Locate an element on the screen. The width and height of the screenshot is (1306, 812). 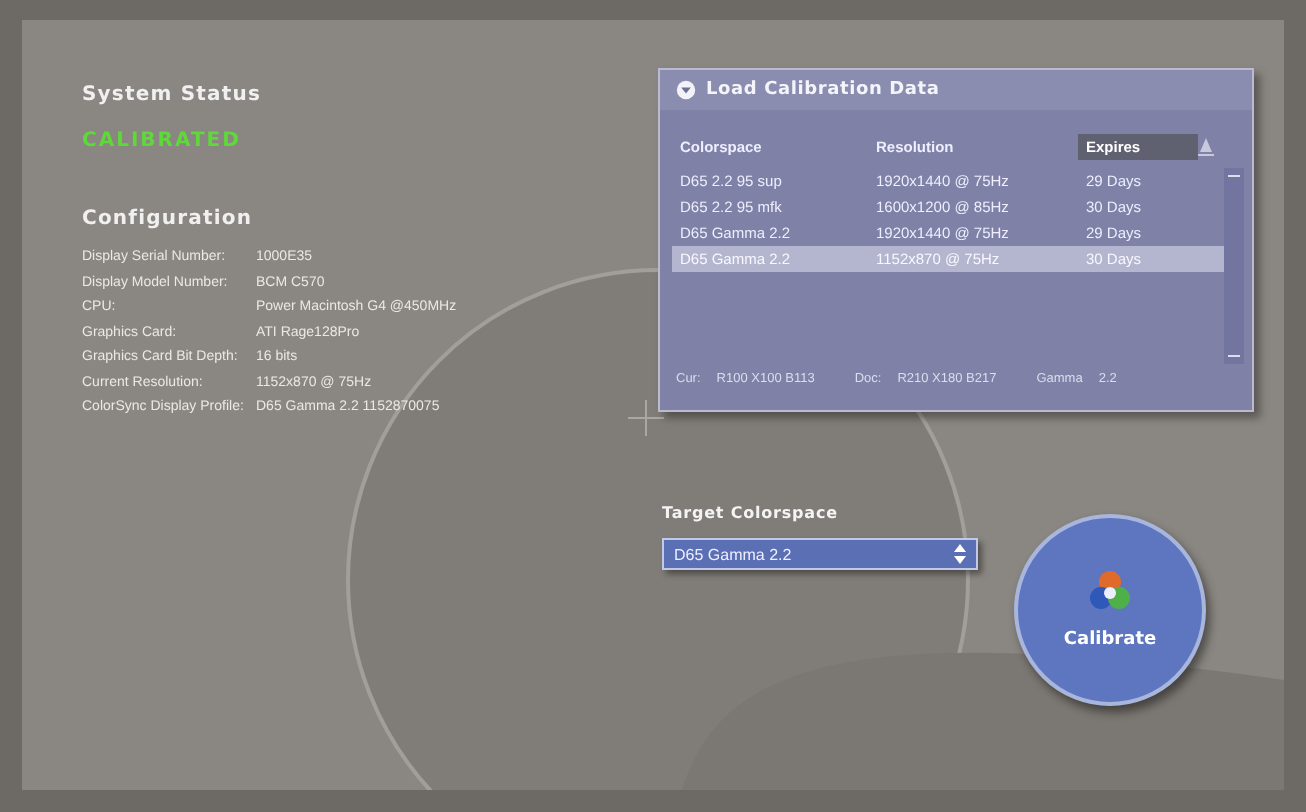
up-down-arrows-icon is located at coordinates (960, 554).